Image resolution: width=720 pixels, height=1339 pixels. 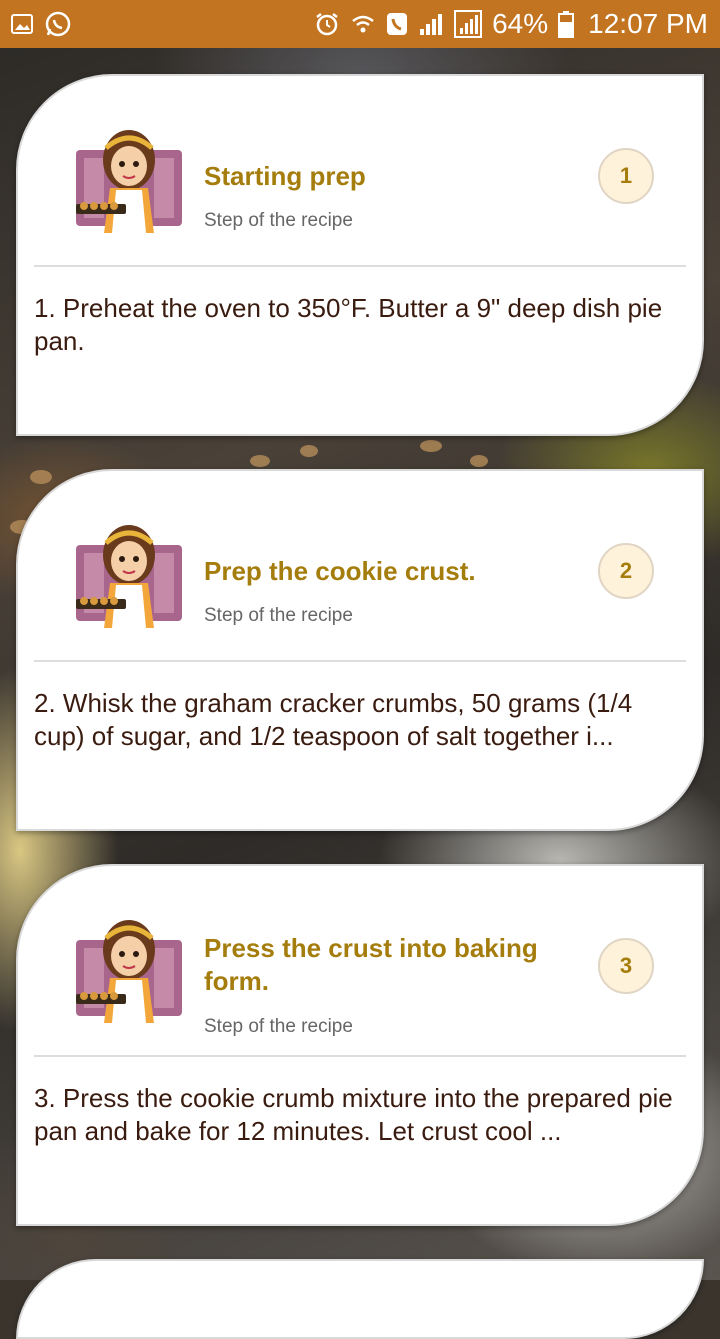 I want to click on step-title: Starting prep, so click(x=285, y=176).